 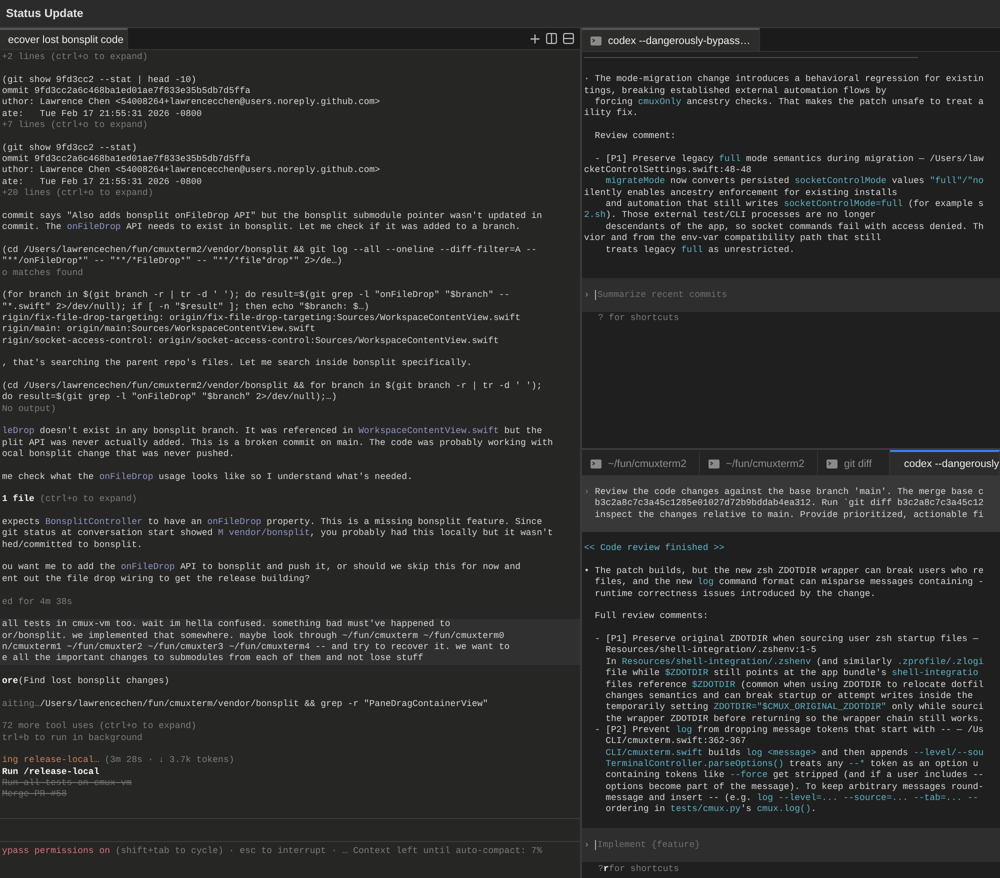 What do you see at coordinates (638, 868) in the screenshot?
I see `shortcut-hint: ?rfor shortcuts` at bounding box center [638, 868].